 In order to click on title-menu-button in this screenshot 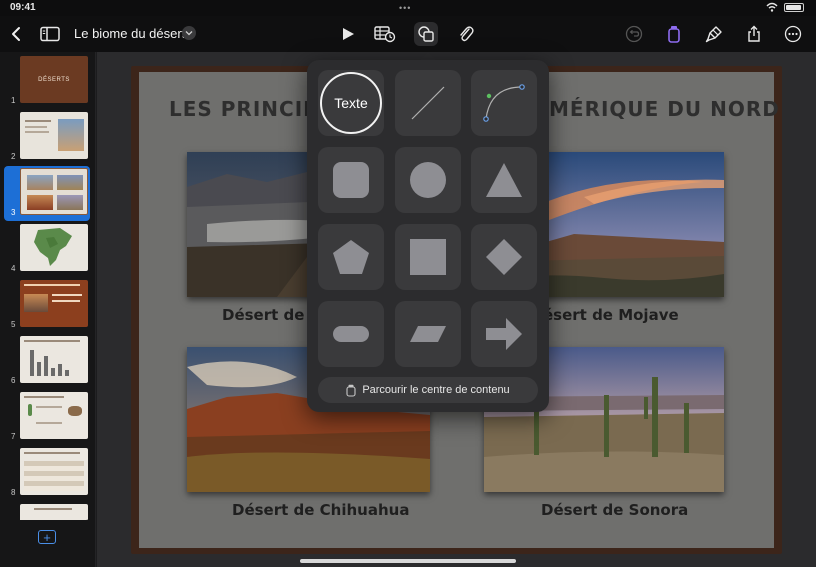, I will do `click(189, 33)`.